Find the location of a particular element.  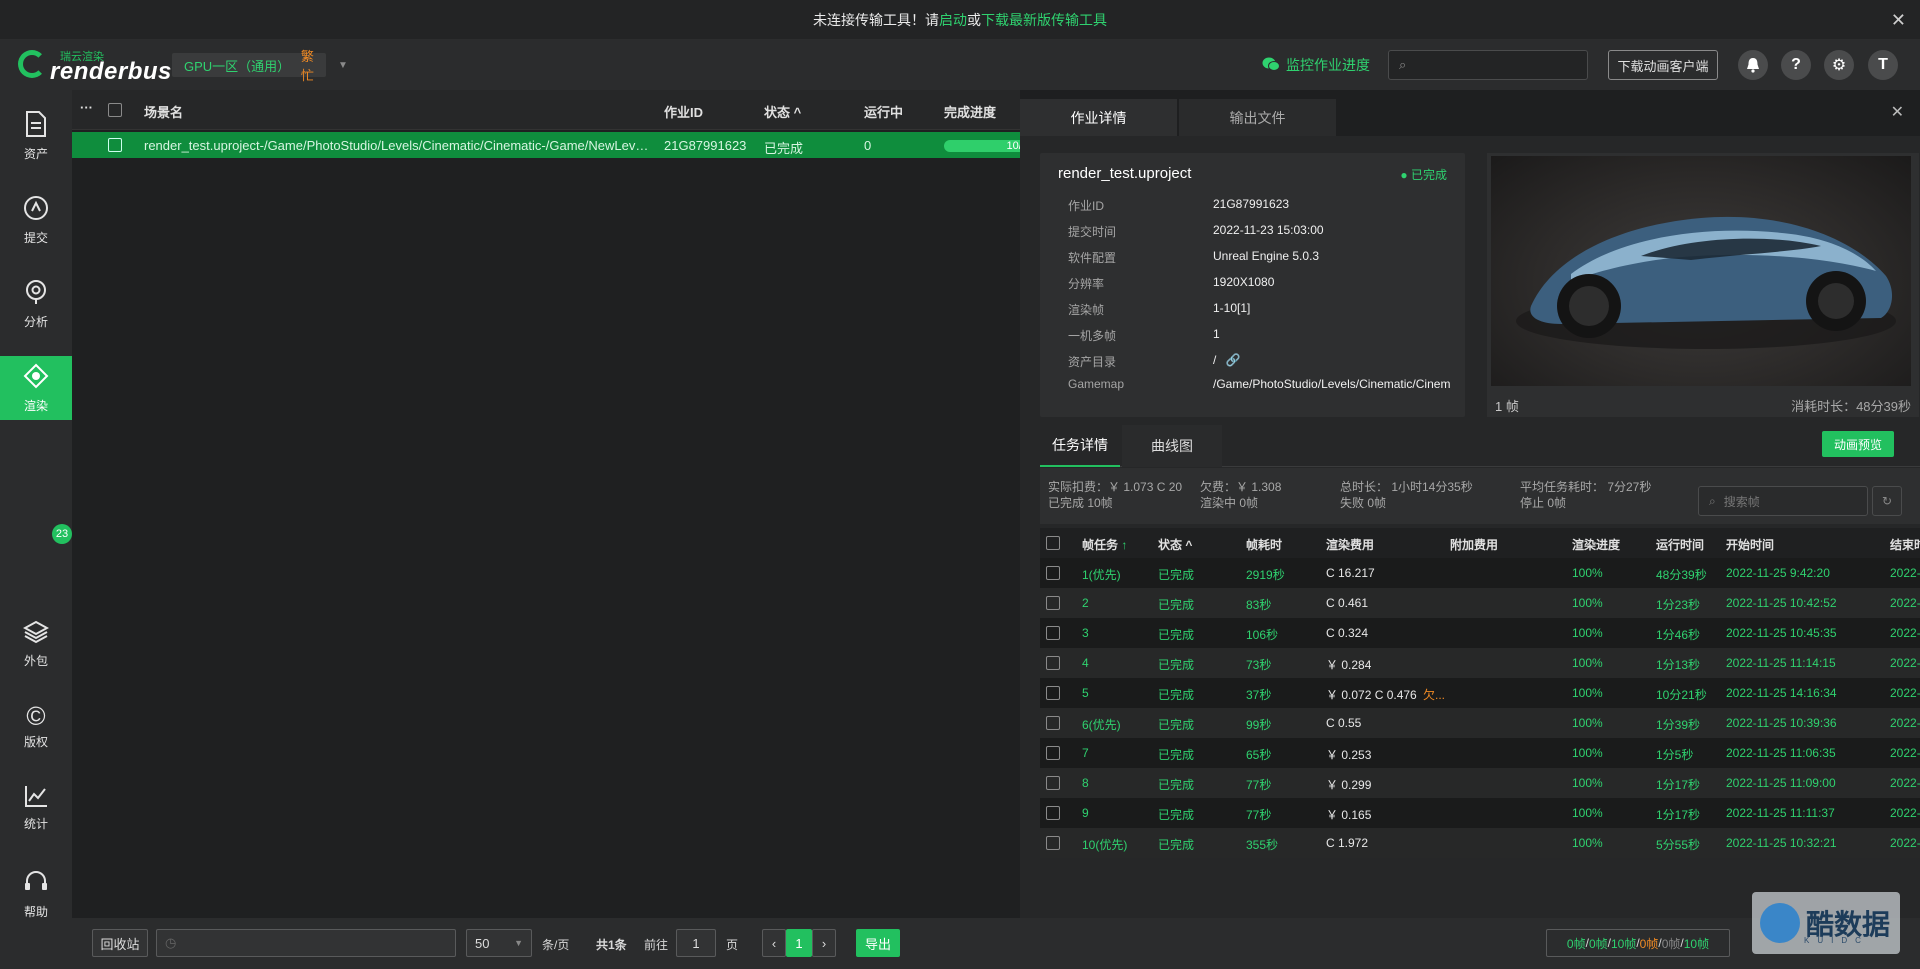

total-count: 共1条 is located at coordinates (611, 945).